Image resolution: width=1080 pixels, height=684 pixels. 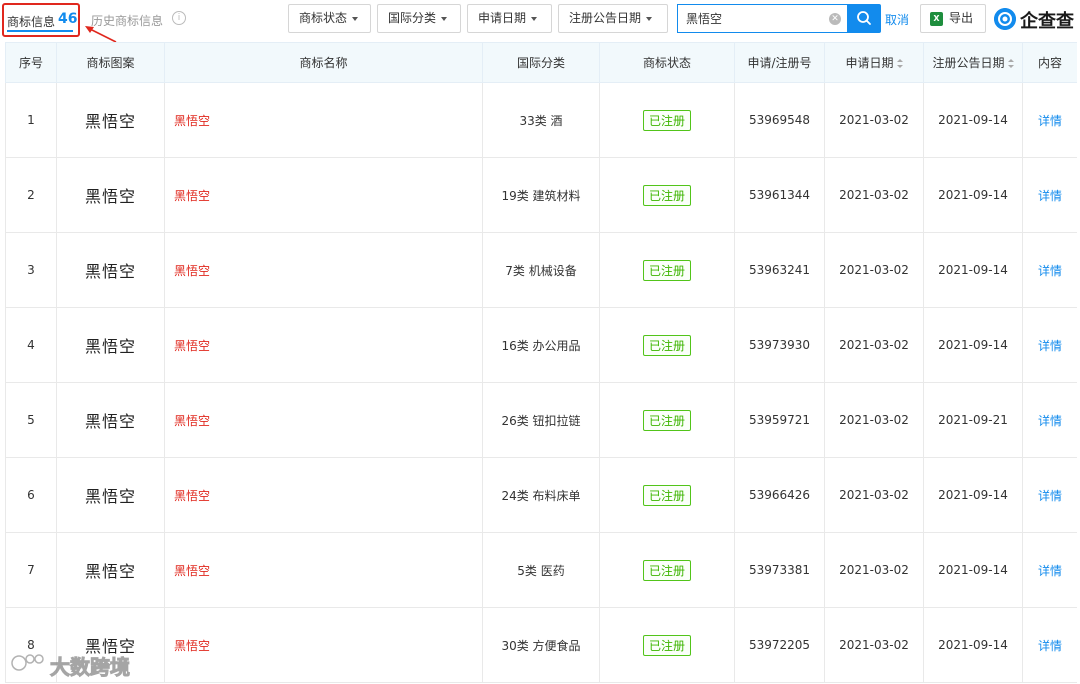 What do you see at coordinates (897, 19) in the screenshot?
I see `cancel-link: 取消` at bounding box center [897, 19].